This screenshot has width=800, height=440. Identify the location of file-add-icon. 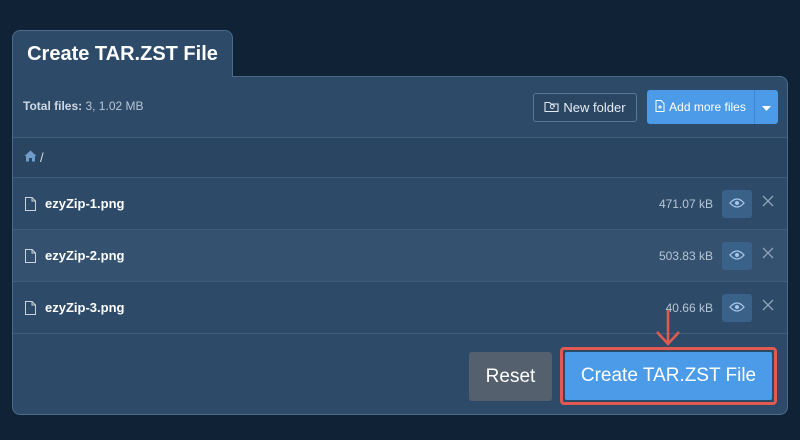
(660, 107).